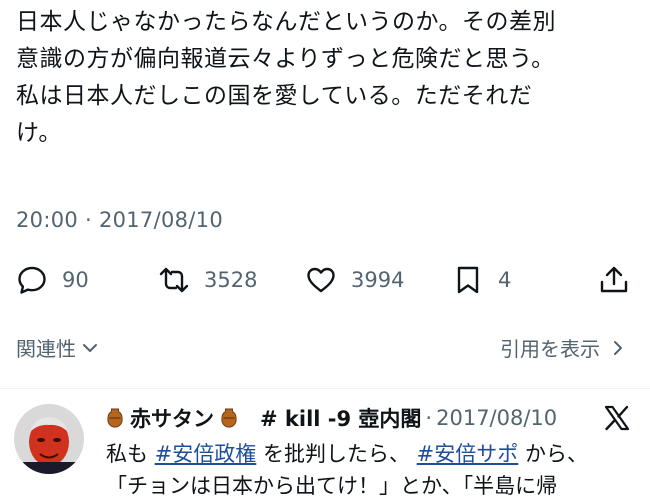 This screenshot has height=502, width=650. What do you see at coordinates (286, 22) in the screenshot?
I see `tweet-line: 日本人じゃなかったらなんだというのか。その差別` at bounding box center [286, 22].